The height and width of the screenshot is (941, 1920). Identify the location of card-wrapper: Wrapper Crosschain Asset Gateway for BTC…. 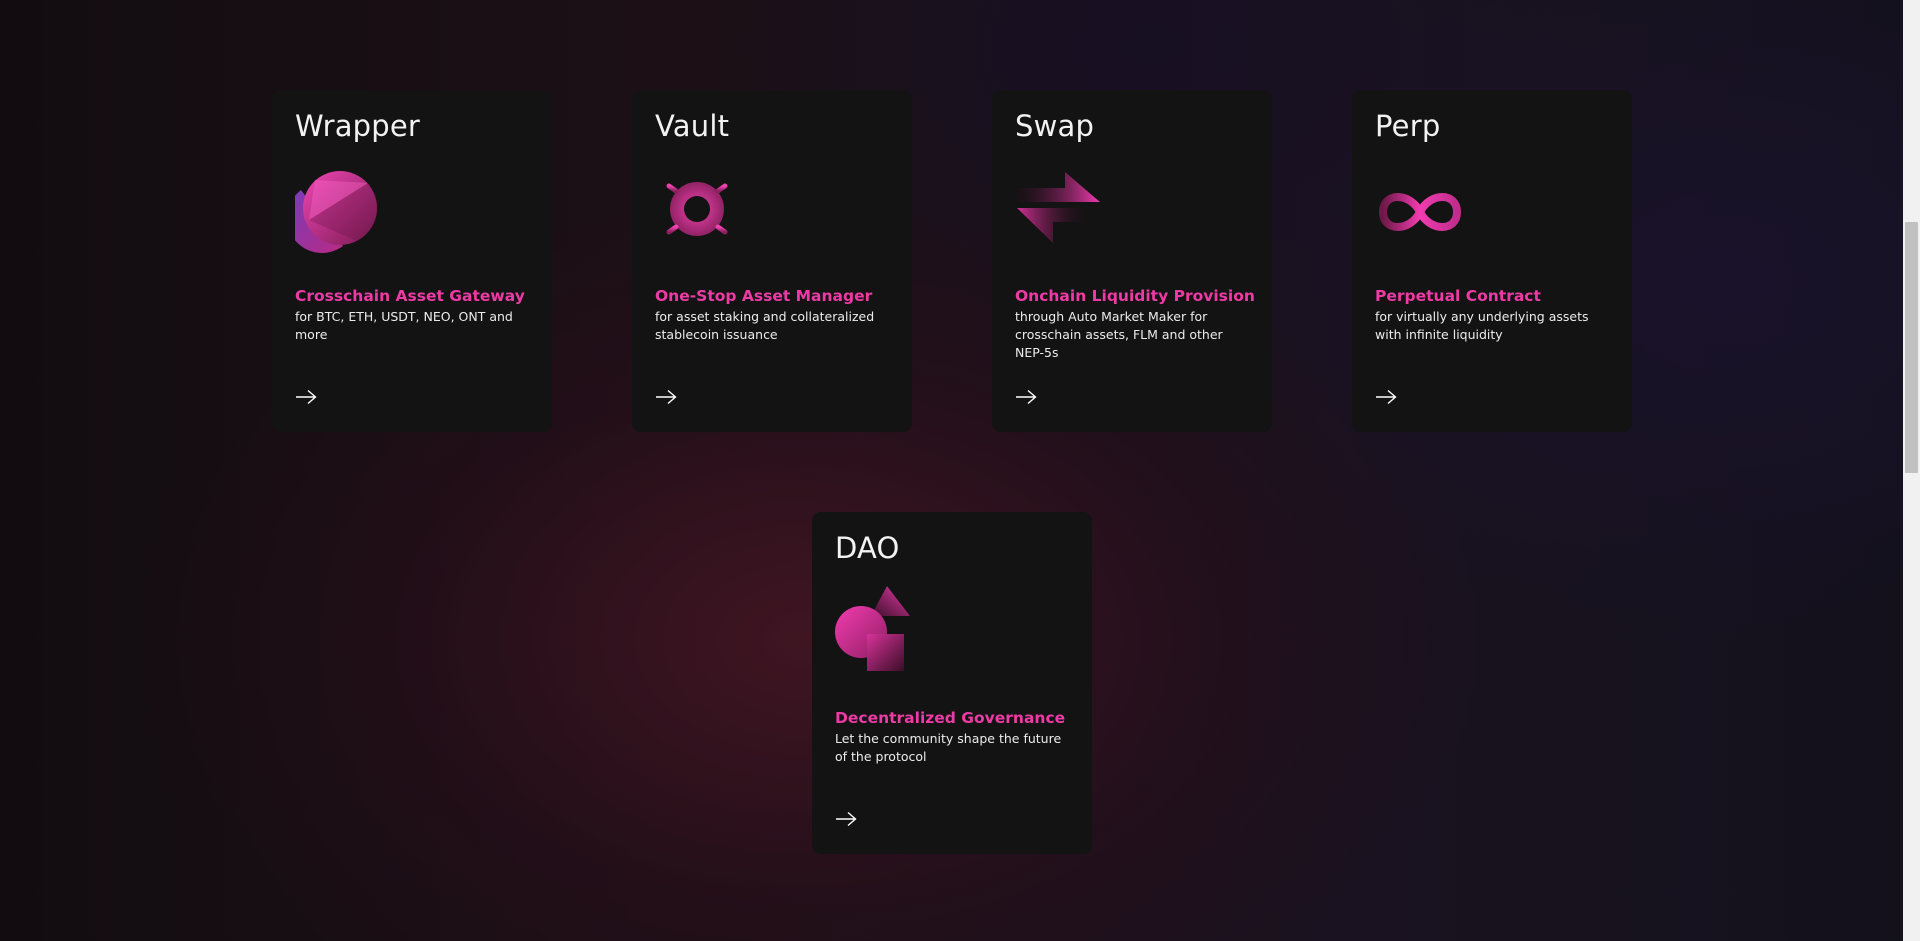
(412, 261).